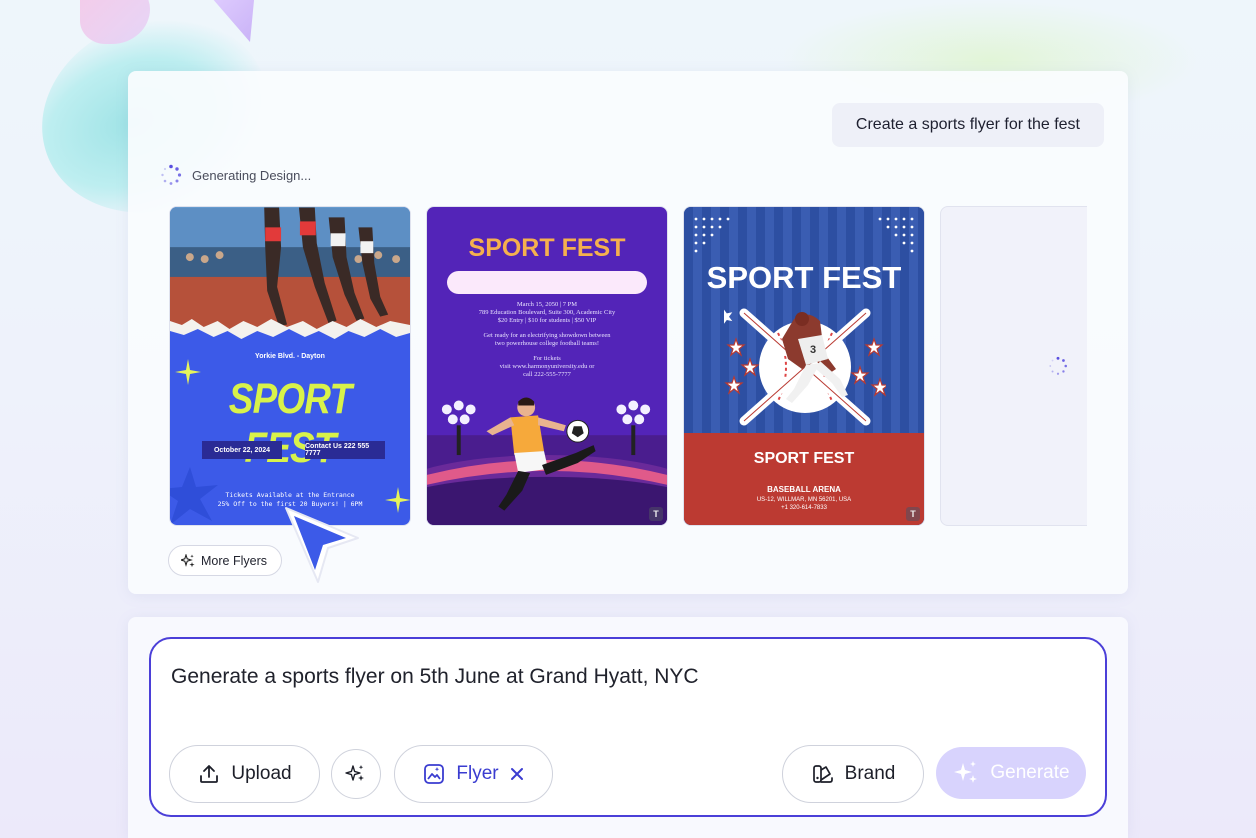  Describe the element at coordinates (345, 450) in the screenshot. I see `flyer-contact: Contact Us 222 555 7777` at that location.